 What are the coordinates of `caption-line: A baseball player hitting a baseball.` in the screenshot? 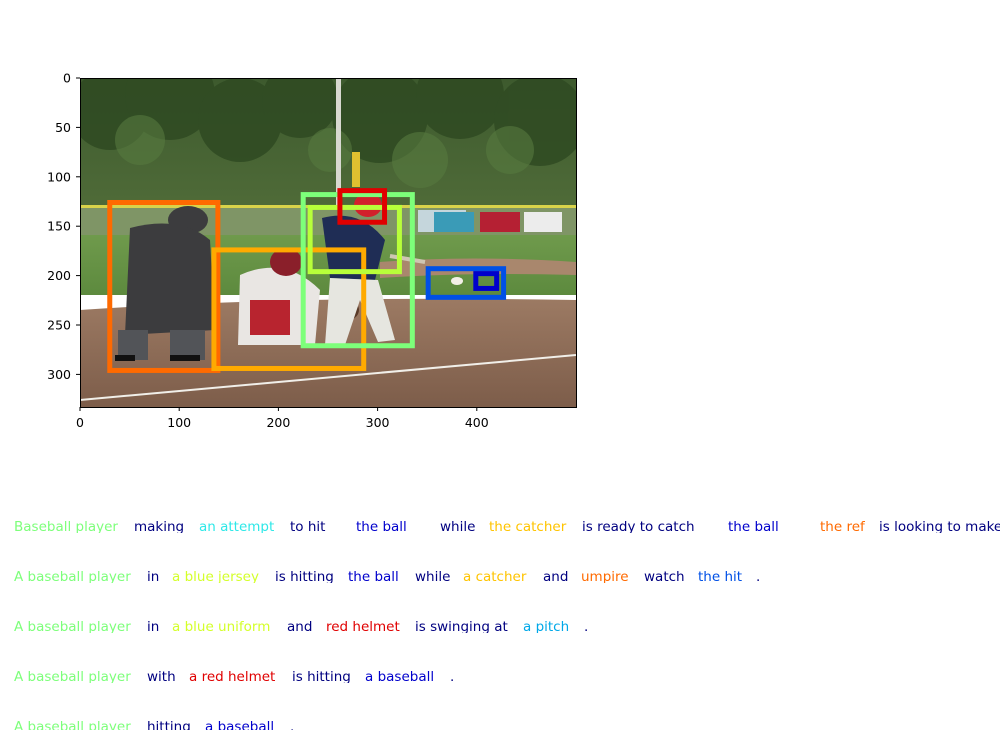 It's located at (507, 723).